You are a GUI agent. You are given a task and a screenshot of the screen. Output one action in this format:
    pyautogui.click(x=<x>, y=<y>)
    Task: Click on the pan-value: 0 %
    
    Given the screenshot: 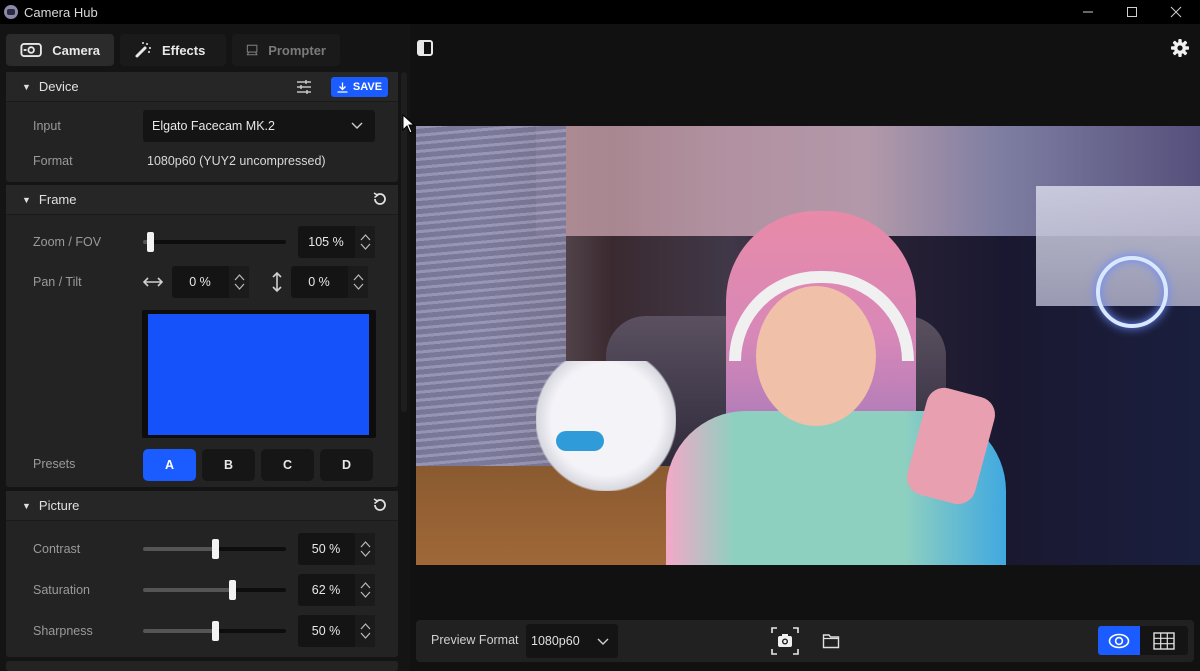 What is the action you would take?
    pyautogui.click(x=200, y=282)
    